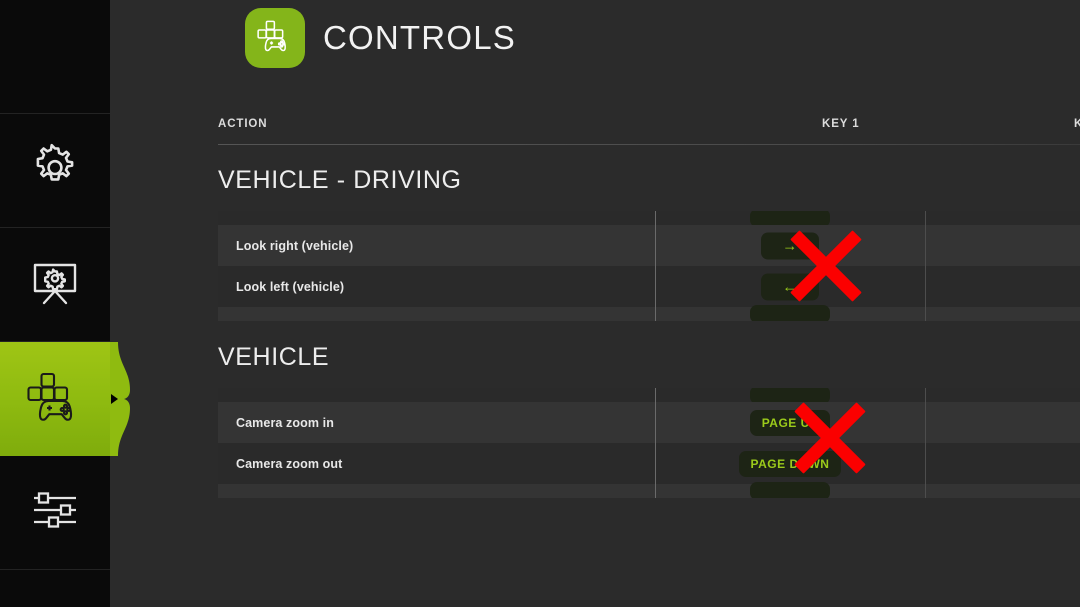  Describe the element at coordinates (649, 463) in the screenshot. I see `table-row: Camera zoom out PAGE DOWN` at that location.